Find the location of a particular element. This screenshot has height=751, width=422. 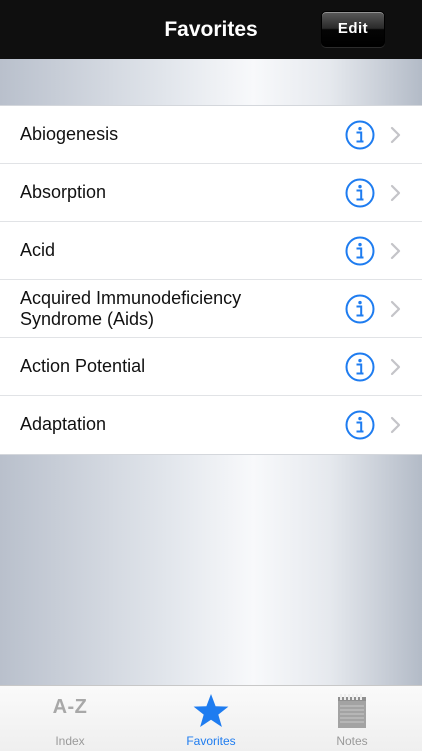

list-item: Action Potential is located at coordinates (211, 367).